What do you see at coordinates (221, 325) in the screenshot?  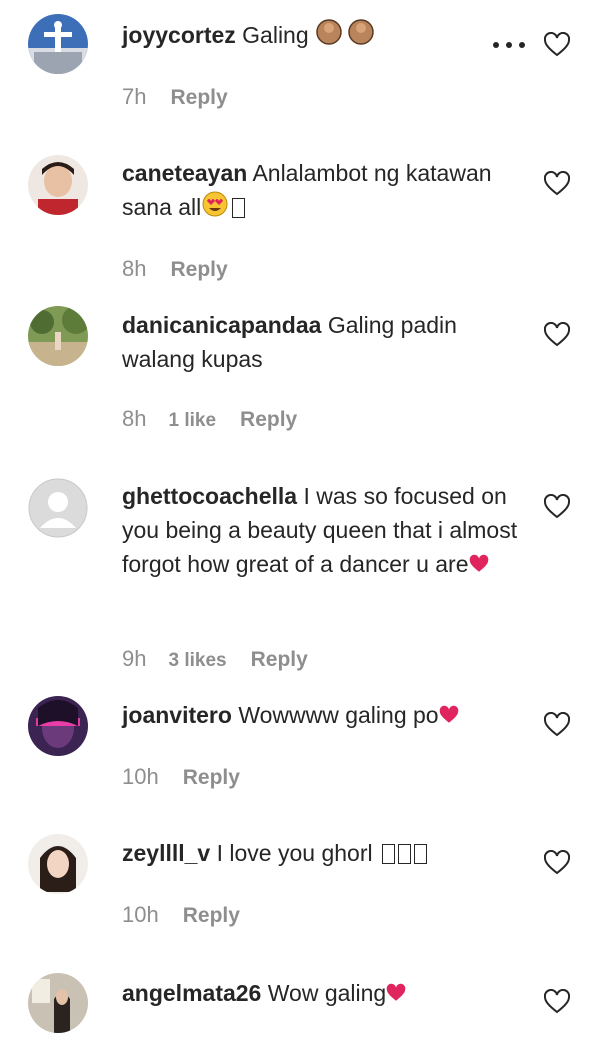 I see `comment-username: danicanicapandaa` at bounding box center [221, 325].